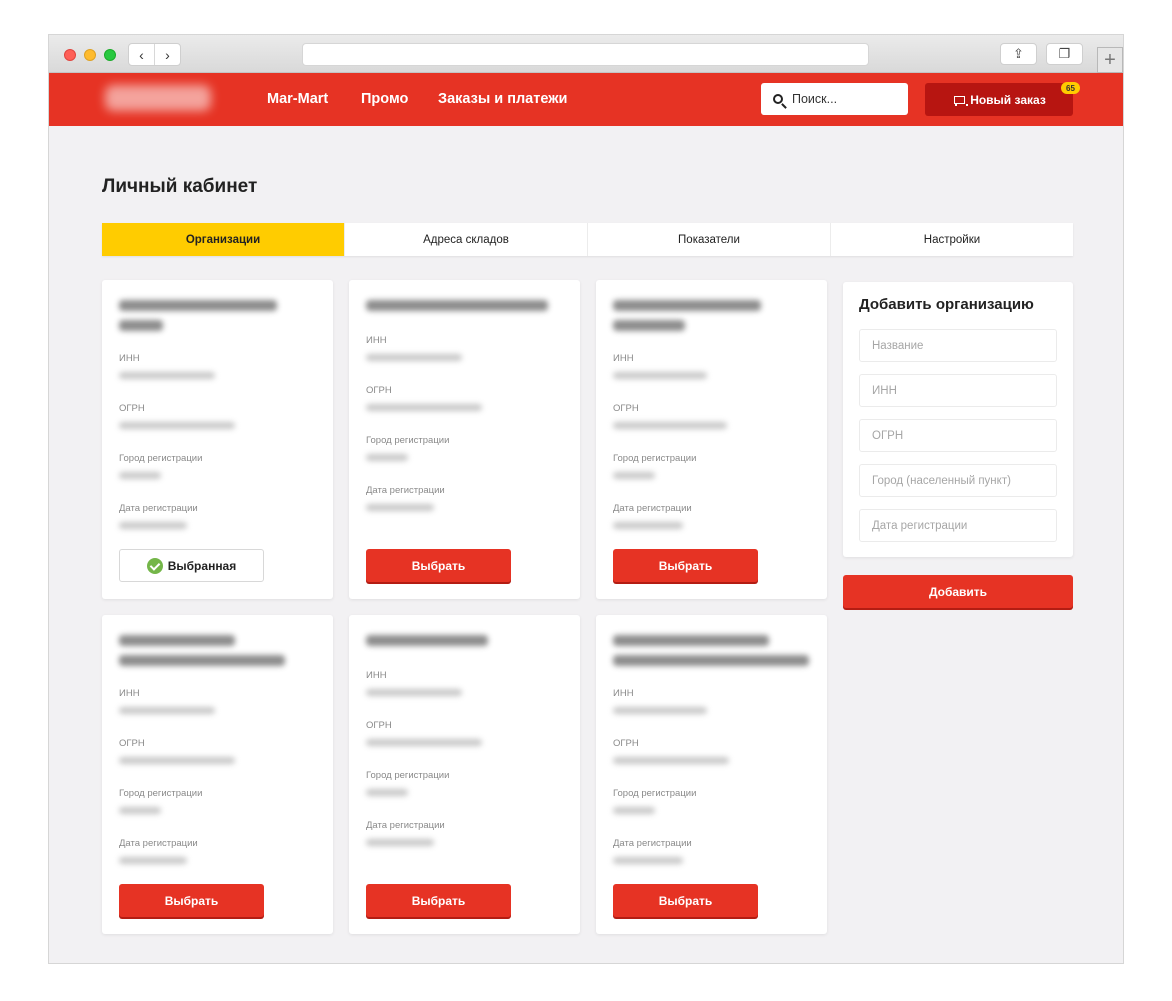 Image resolution: width=1172 pixels, height=1001 pixels. I want to click on add-organization-panel: Добавить организацию, so click(958, 419).